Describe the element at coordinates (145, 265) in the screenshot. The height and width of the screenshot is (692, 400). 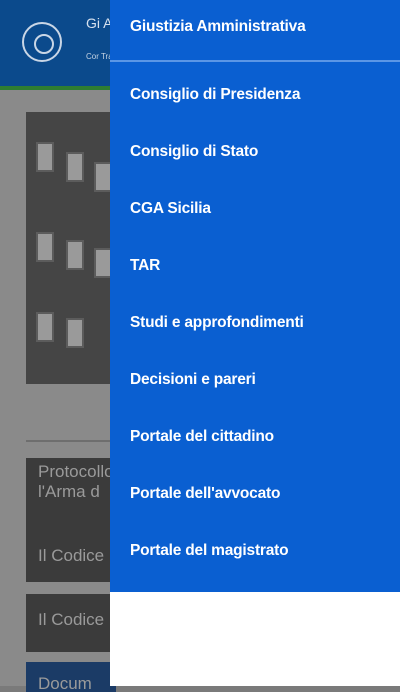
I see `menu-item-label: TAR` at that location.